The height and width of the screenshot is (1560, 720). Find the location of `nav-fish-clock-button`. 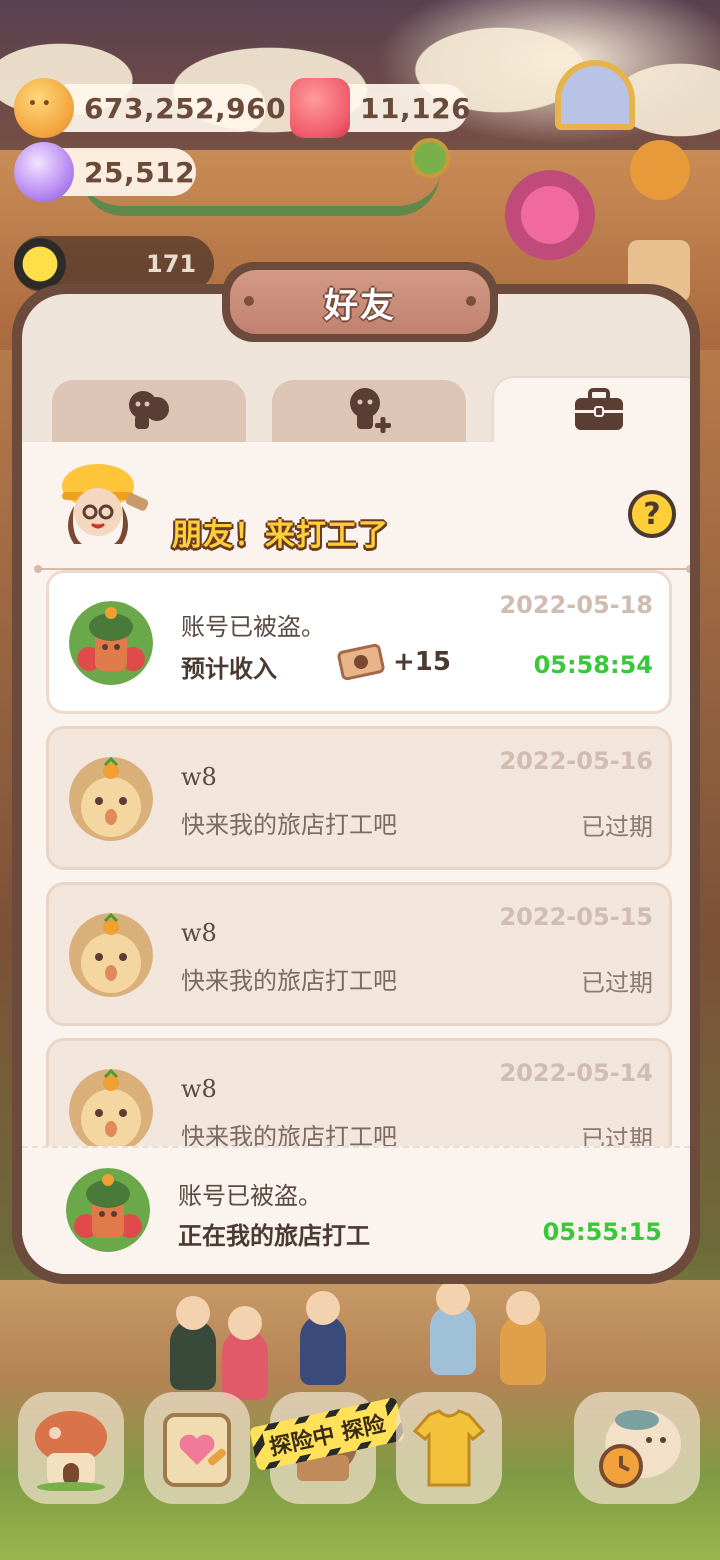

nav-fish-clock-button is located at coordinates (637, 1448).